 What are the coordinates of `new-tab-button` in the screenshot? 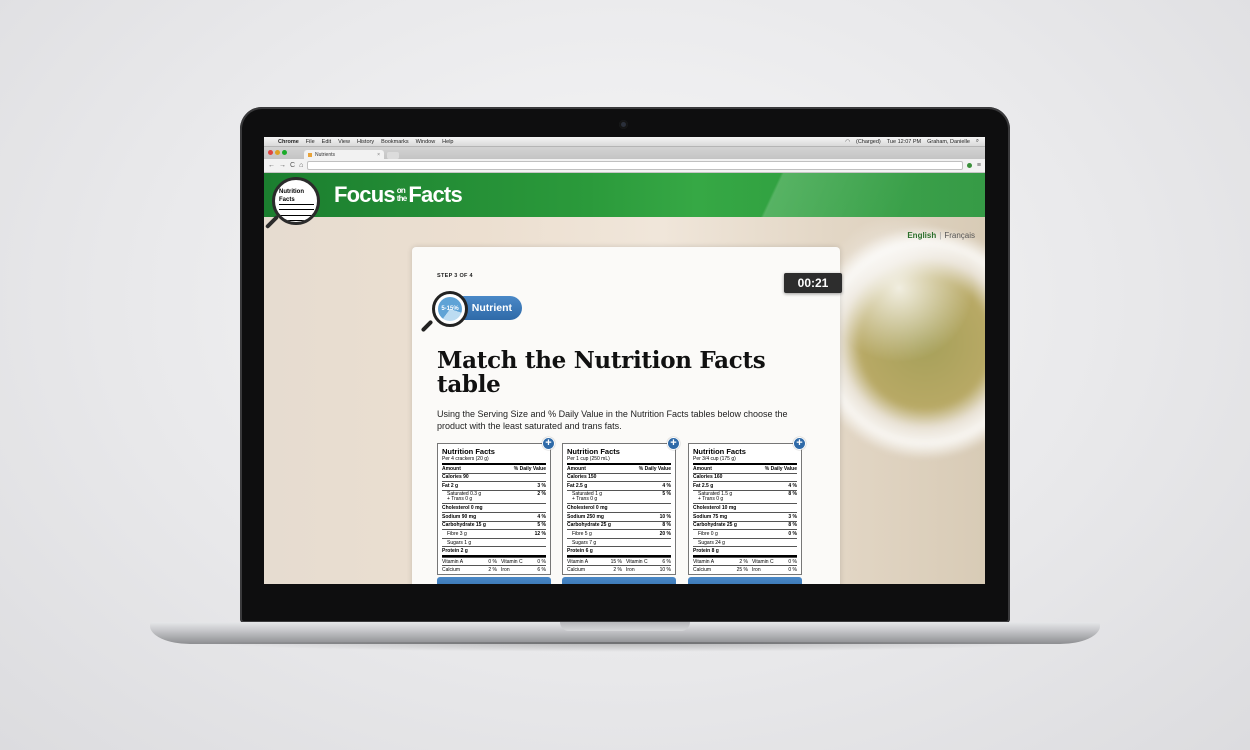 It's located at (393, 155).